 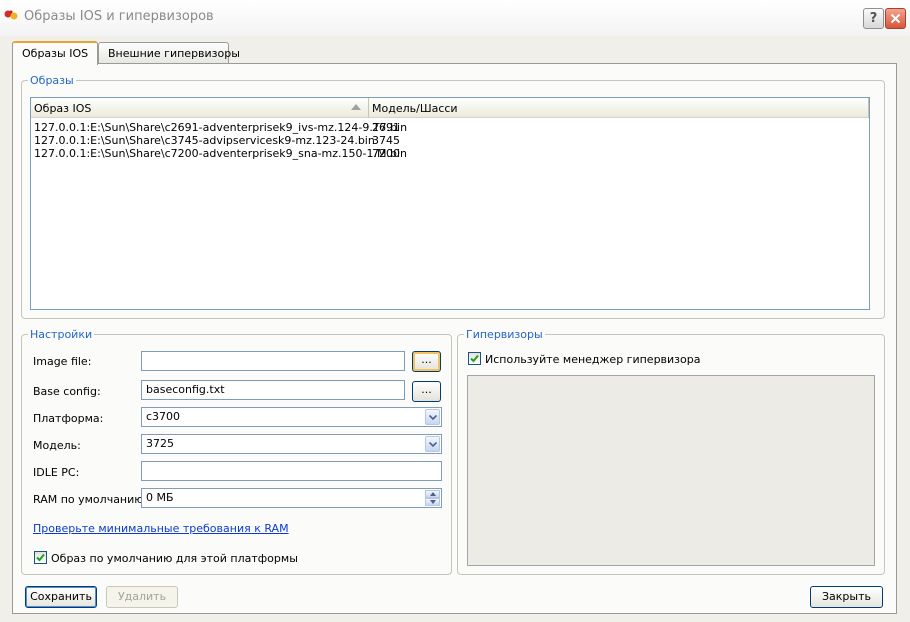 I want to click on ram-label: RAM по умолчанию:, so click(x=90, y=499).